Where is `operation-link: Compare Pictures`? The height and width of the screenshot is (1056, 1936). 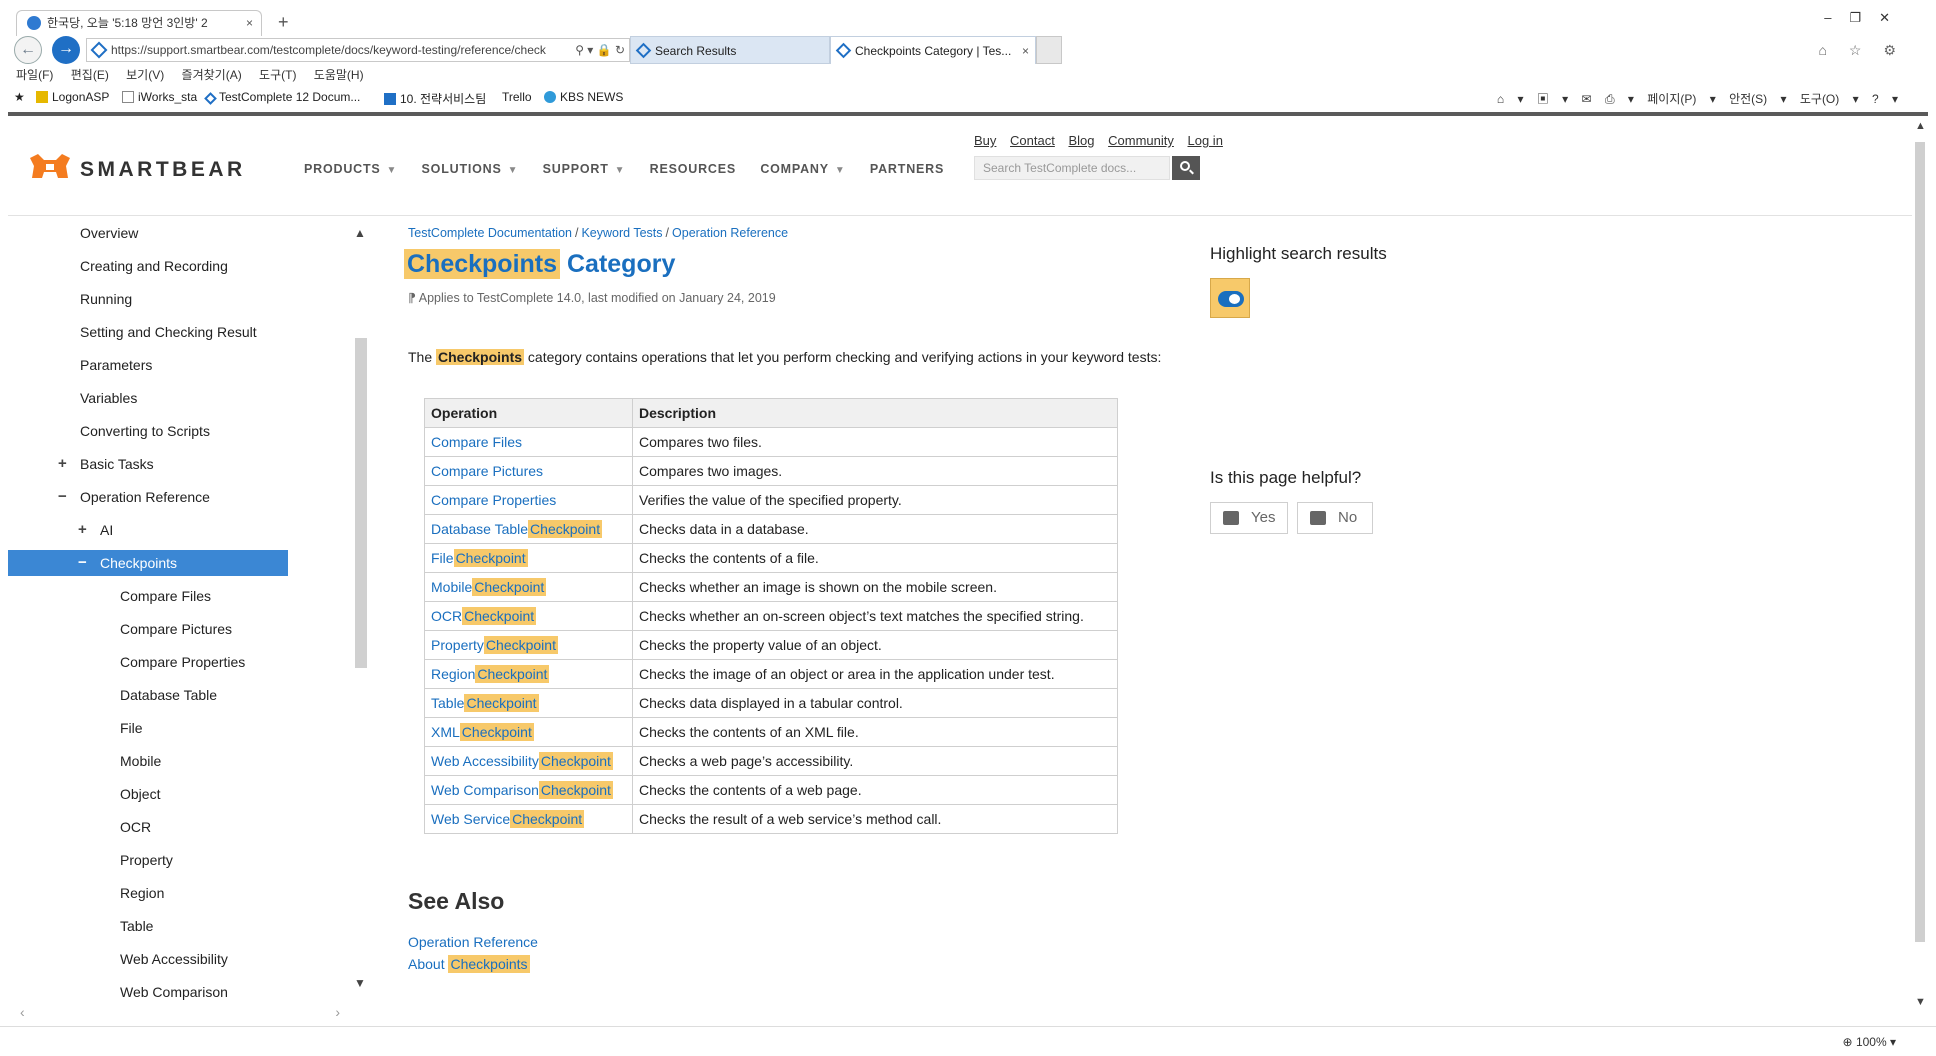 operation-link: Compare Pictures is located at coordinates (487, 471).